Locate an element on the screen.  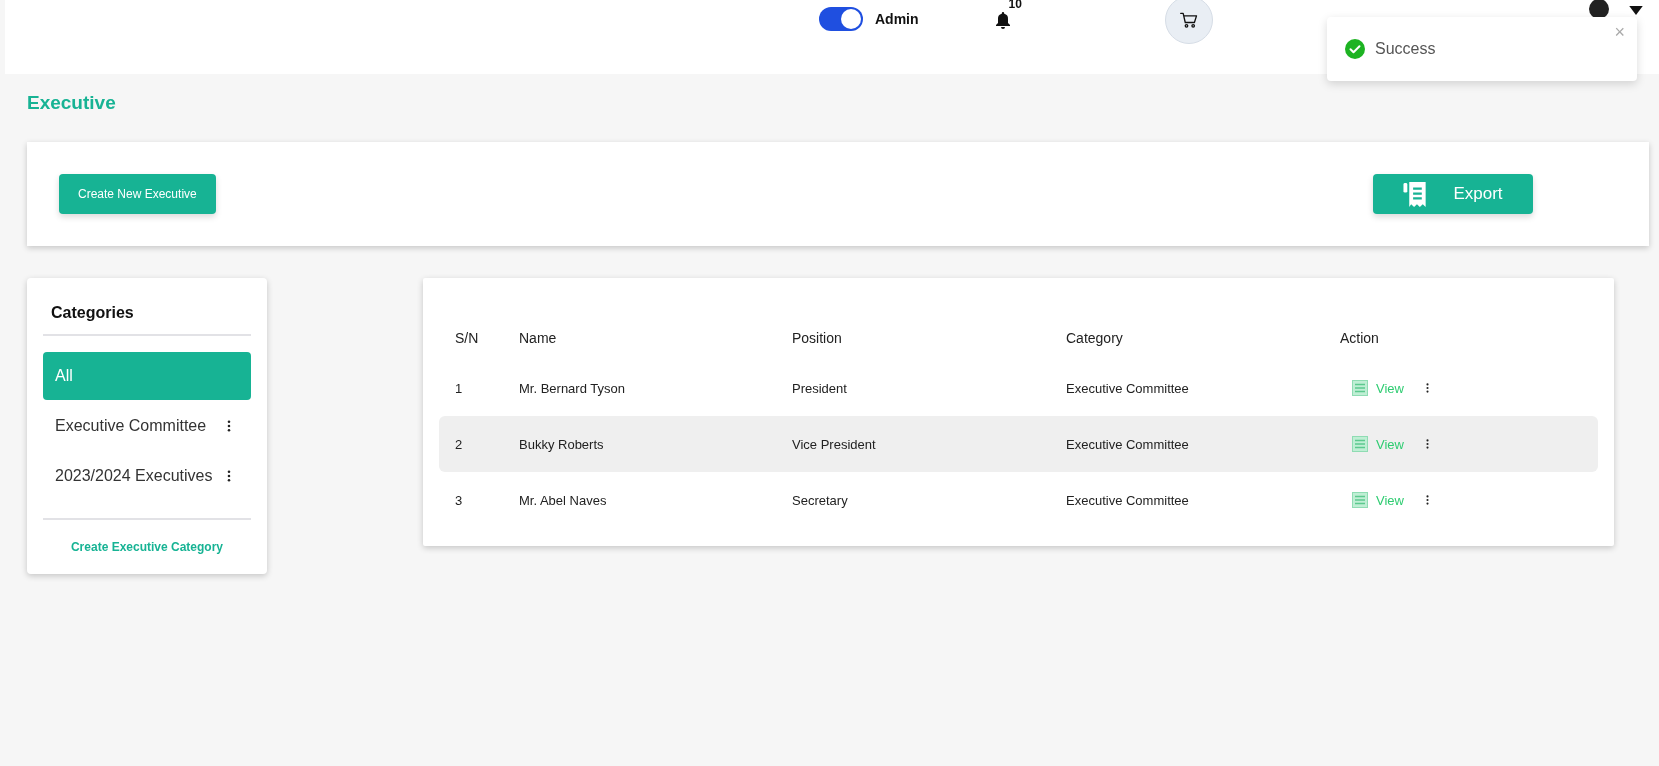
admin-toggle is located at coordinates (841, 19).